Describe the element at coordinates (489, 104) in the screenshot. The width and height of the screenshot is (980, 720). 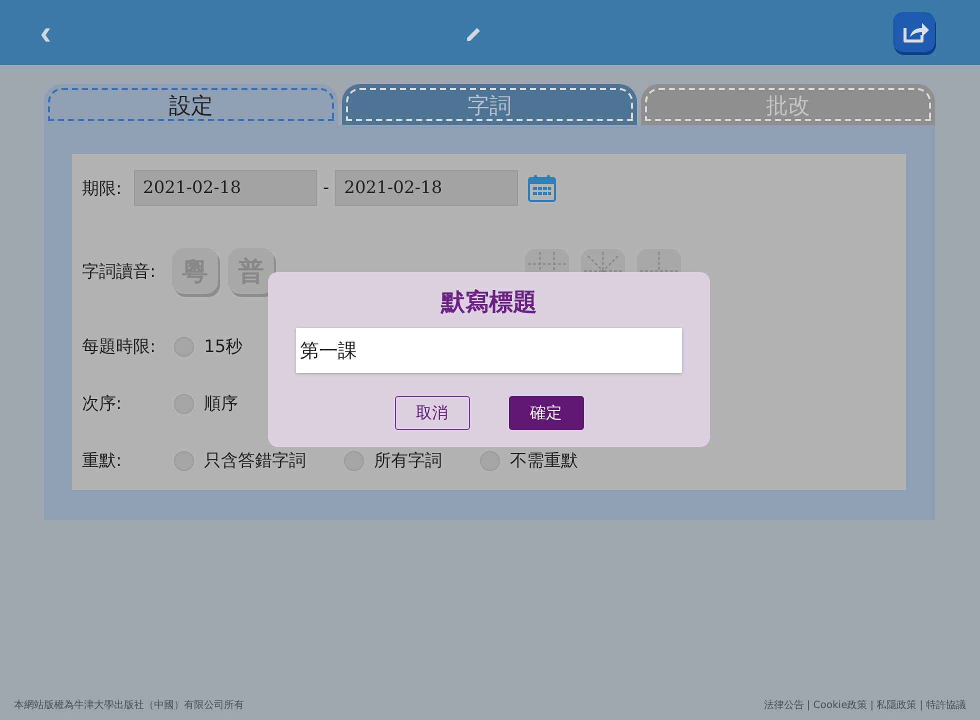
I see `tab: 字詞` at that location.